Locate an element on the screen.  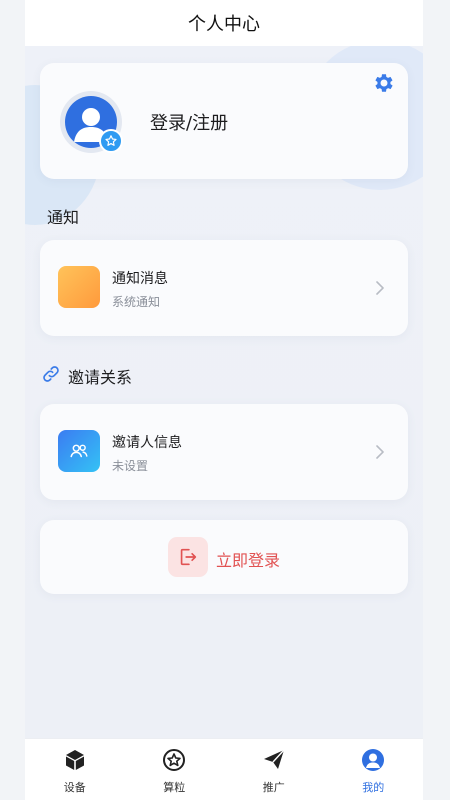
page-header: 个人中心 is located at coordinates (224, 23).